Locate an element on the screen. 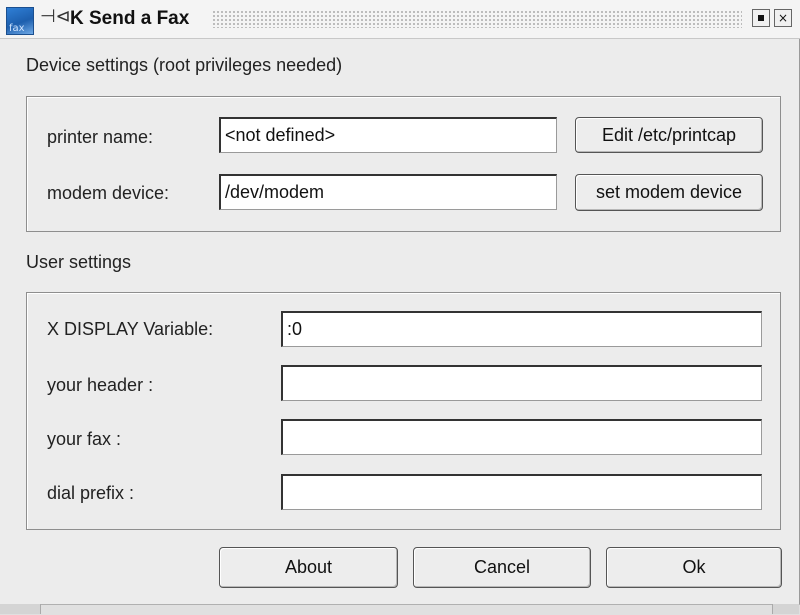 The height and width of the screenshot is (615, 800). edit-printcap-label: Edit /etc/printcap is located at coordinates (669, 134).